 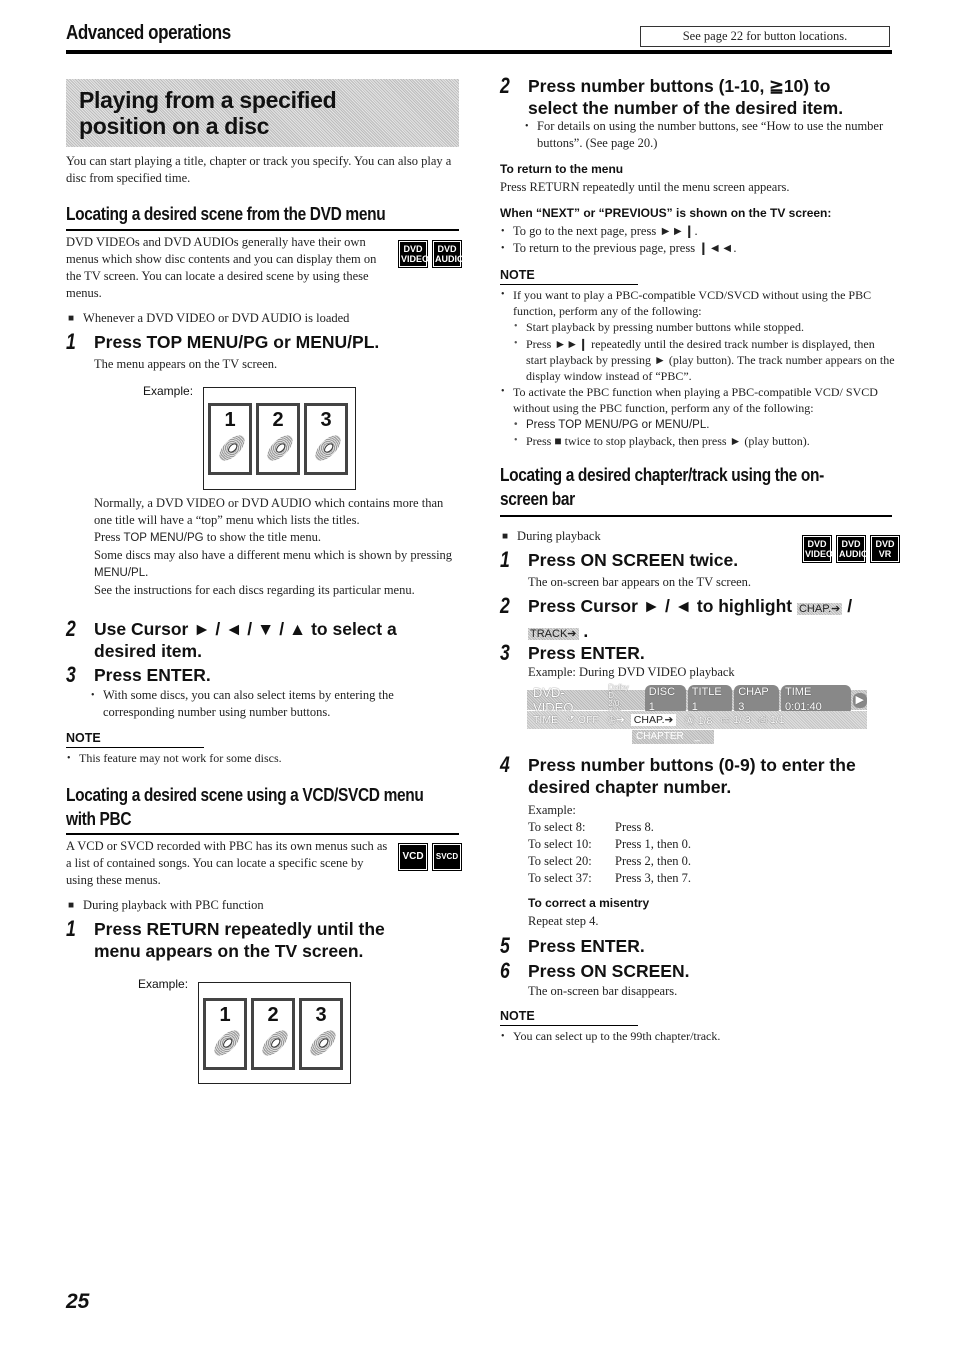 What do you see at coordinates (479, 52) in the screenshot?
I see `header-rule` at bounding box center [479, 52].